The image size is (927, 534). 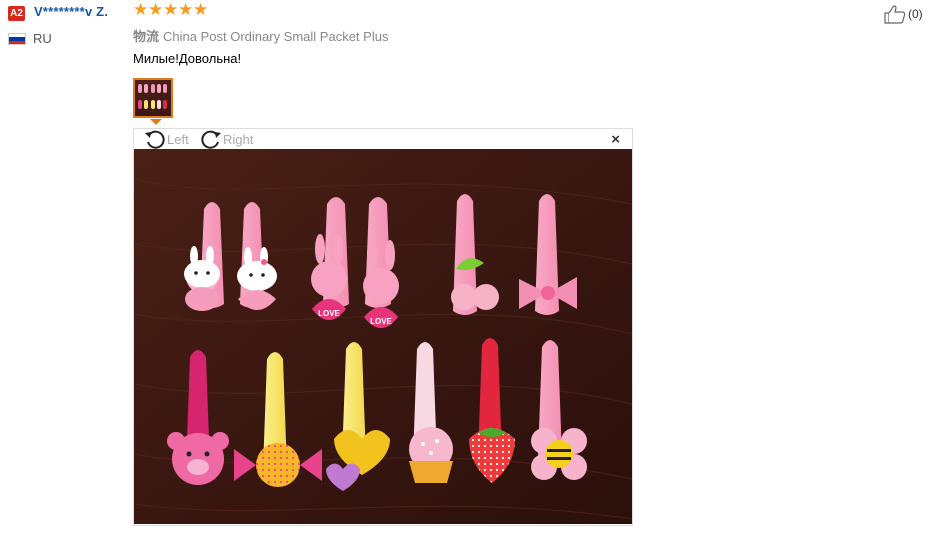 What do you see at coordinates (895, 14) in the screenshot?
I see `thumbs-up-icon` at bounding box center [895, 14].